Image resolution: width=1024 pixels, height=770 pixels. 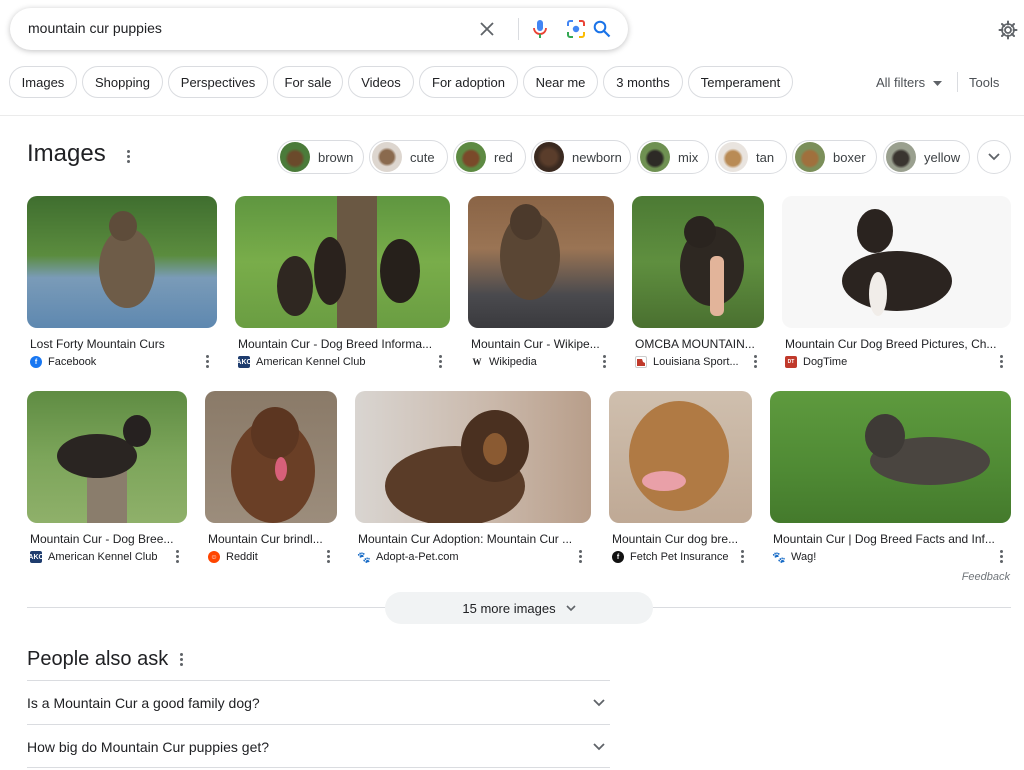 I want to click on lens-icon, so click(x=576, y=29).